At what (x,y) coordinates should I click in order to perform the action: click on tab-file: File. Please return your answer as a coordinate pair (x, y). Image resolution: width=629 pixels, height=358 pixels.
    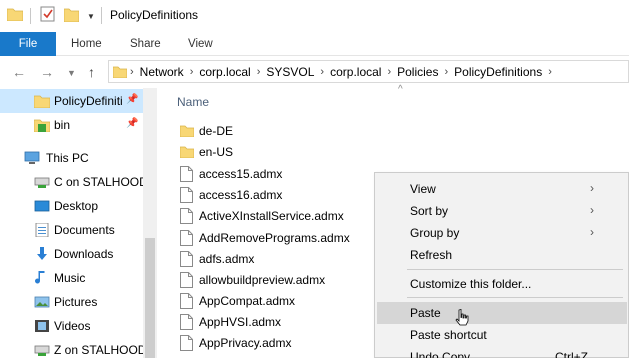
    Looking at the image, I should click on (28, 44).